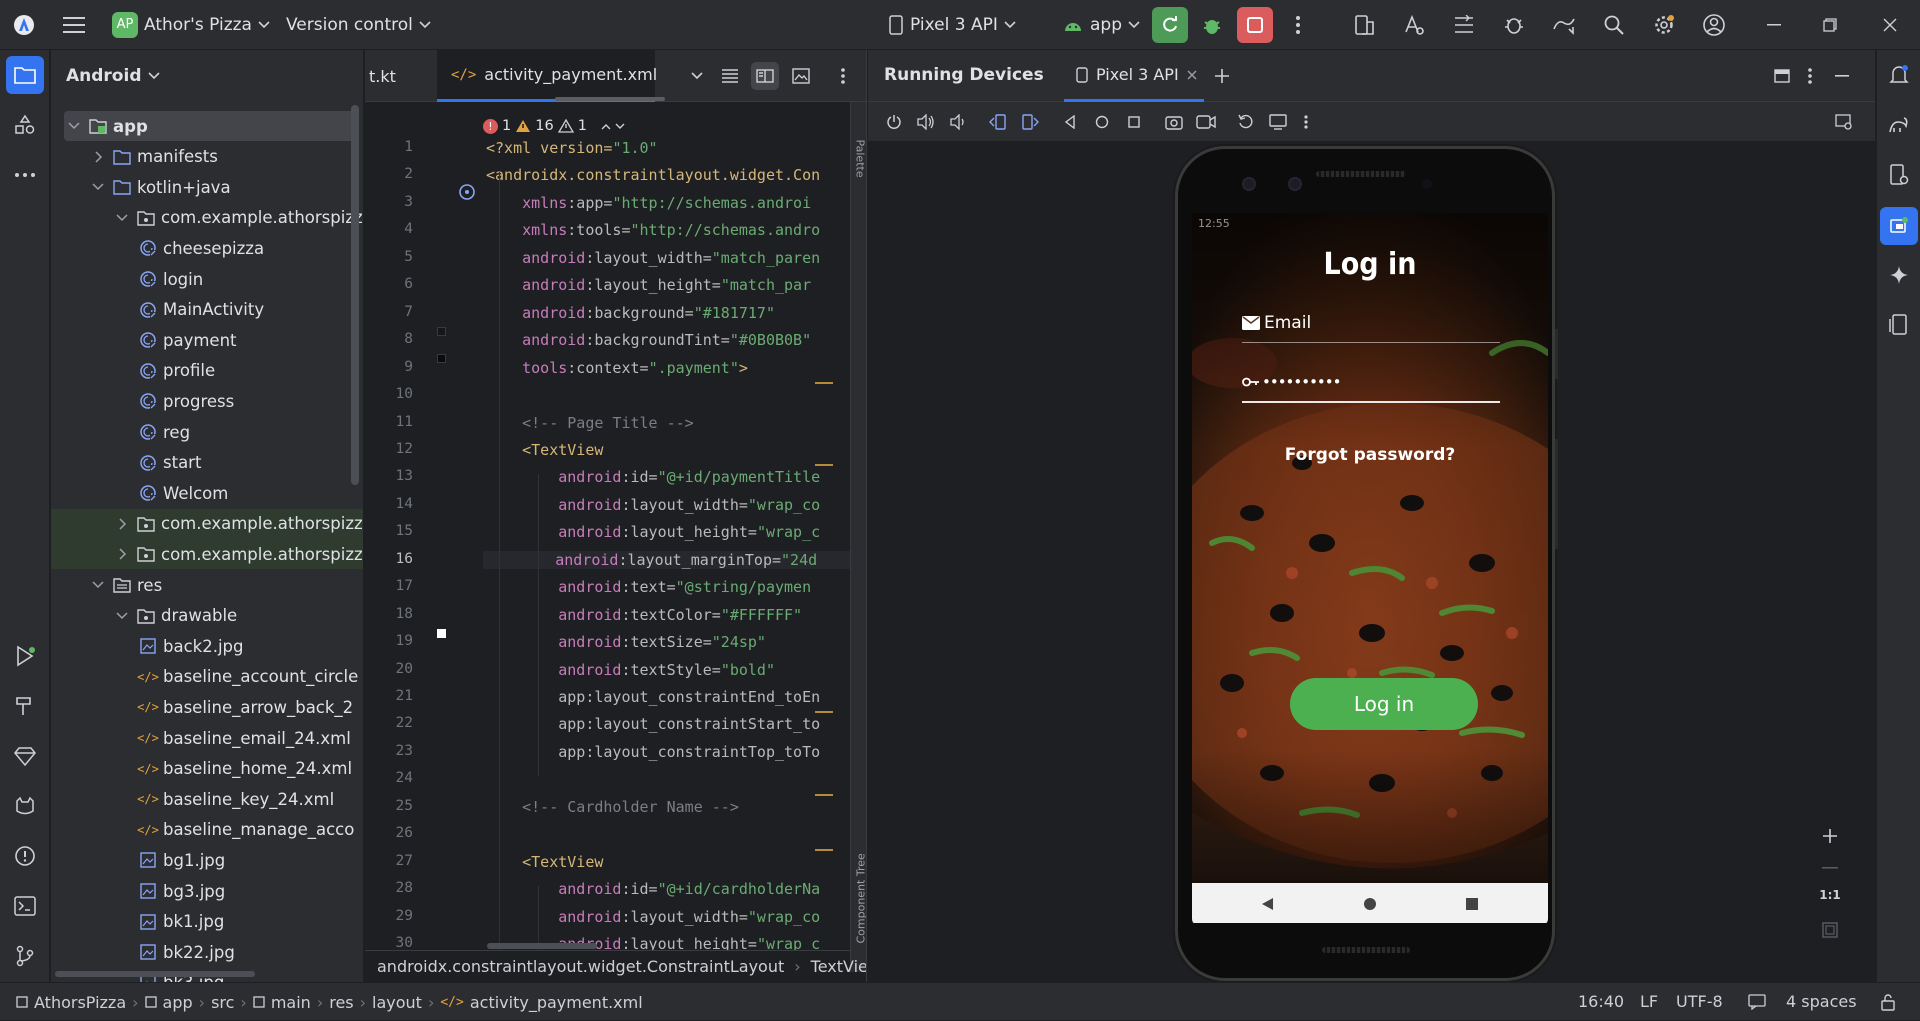 This screenshot has width=1920, height=1021. Describe the element at coordinates (590, 423) in the screenshot. I see `code-line: <!-- Page Title -->` at that location.